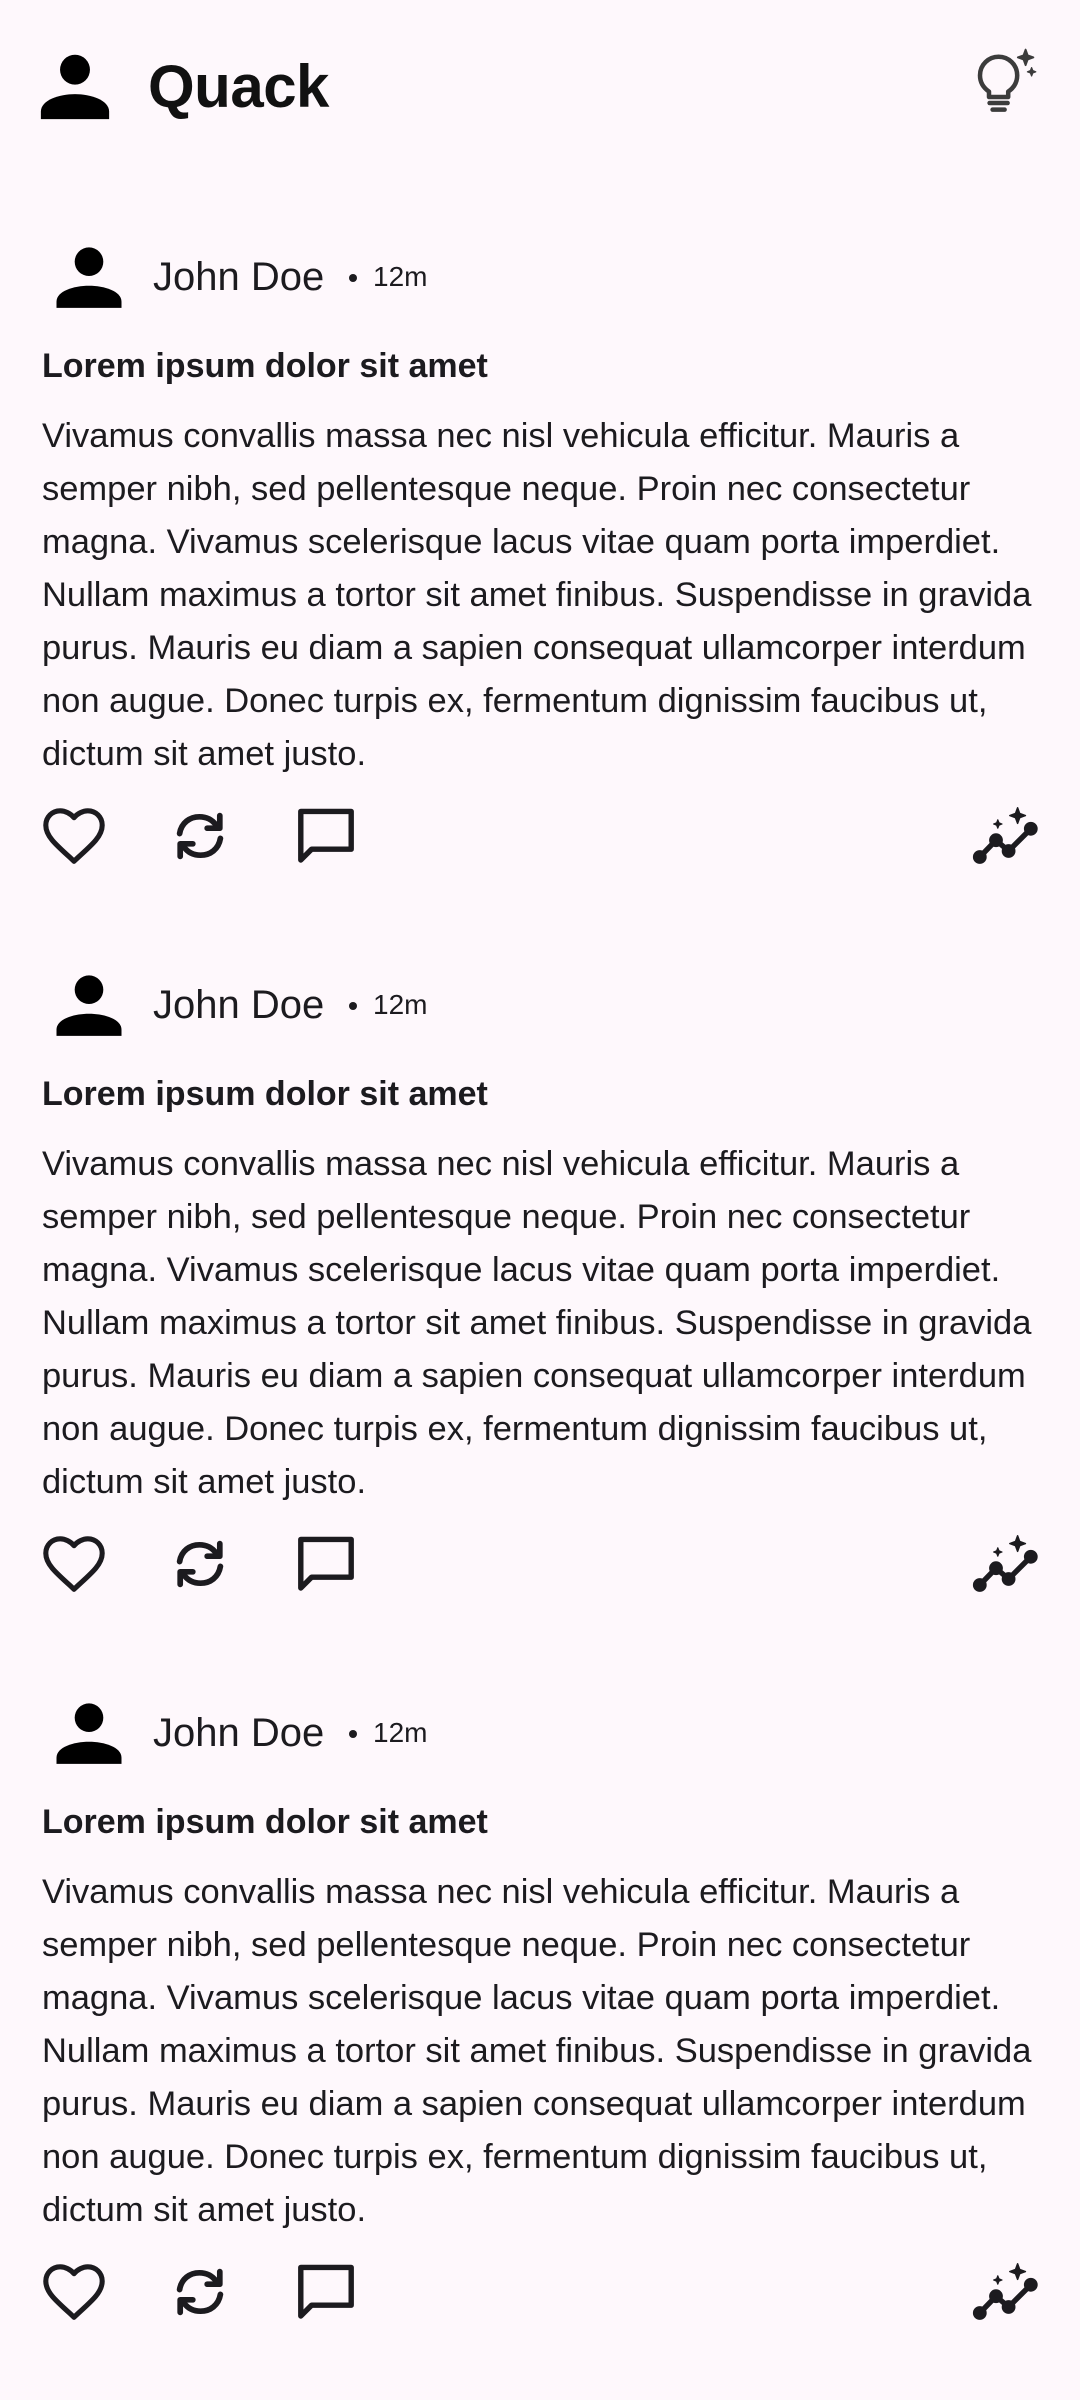  Describe the element at coordinates (238, 86) in the screenshot. I see `app-title: Quack` at that location.